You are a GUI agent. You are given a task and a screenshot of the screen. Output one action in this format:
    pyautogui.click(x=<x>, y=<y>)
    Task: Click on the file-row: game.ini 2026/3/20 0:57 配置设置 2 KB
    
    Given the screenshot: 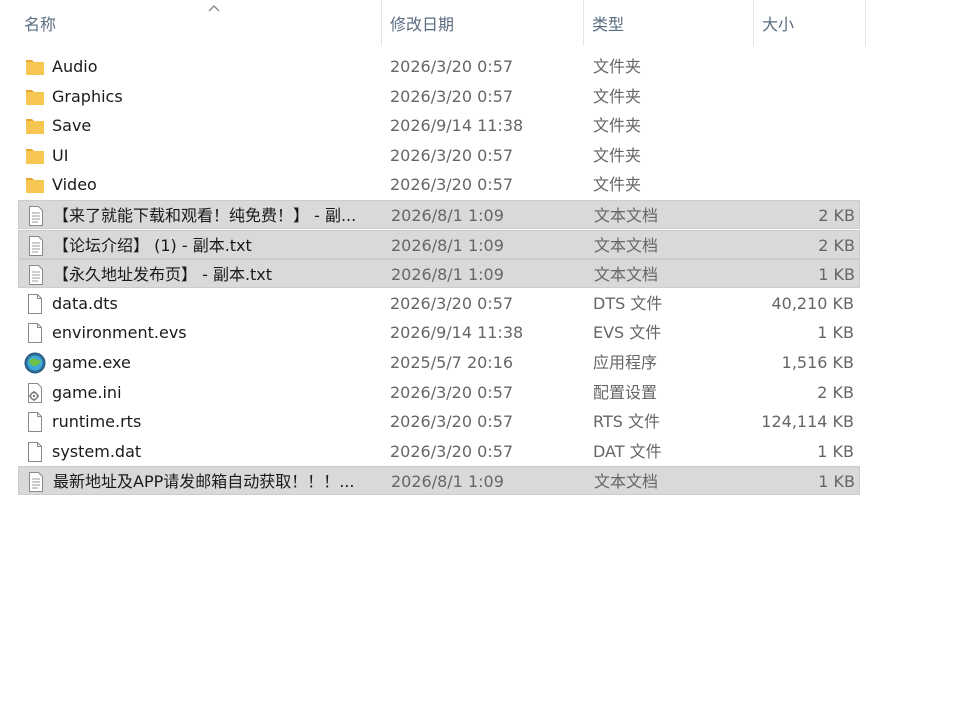 What is the action you would take?
    pyautogui.click(x=439, y=392)
    